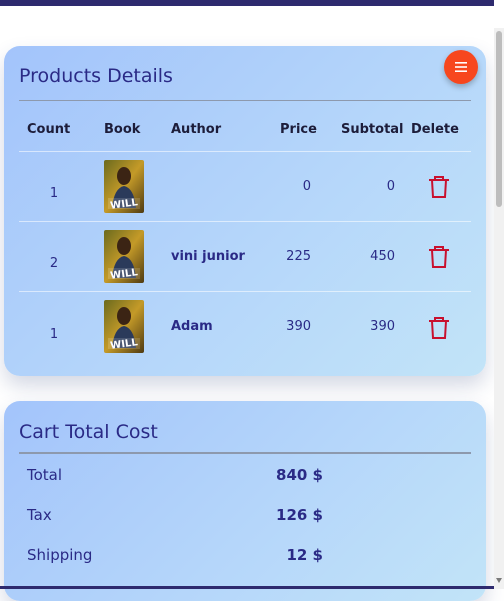  I want to click on row-subtotal: 0, so click(390, 186).